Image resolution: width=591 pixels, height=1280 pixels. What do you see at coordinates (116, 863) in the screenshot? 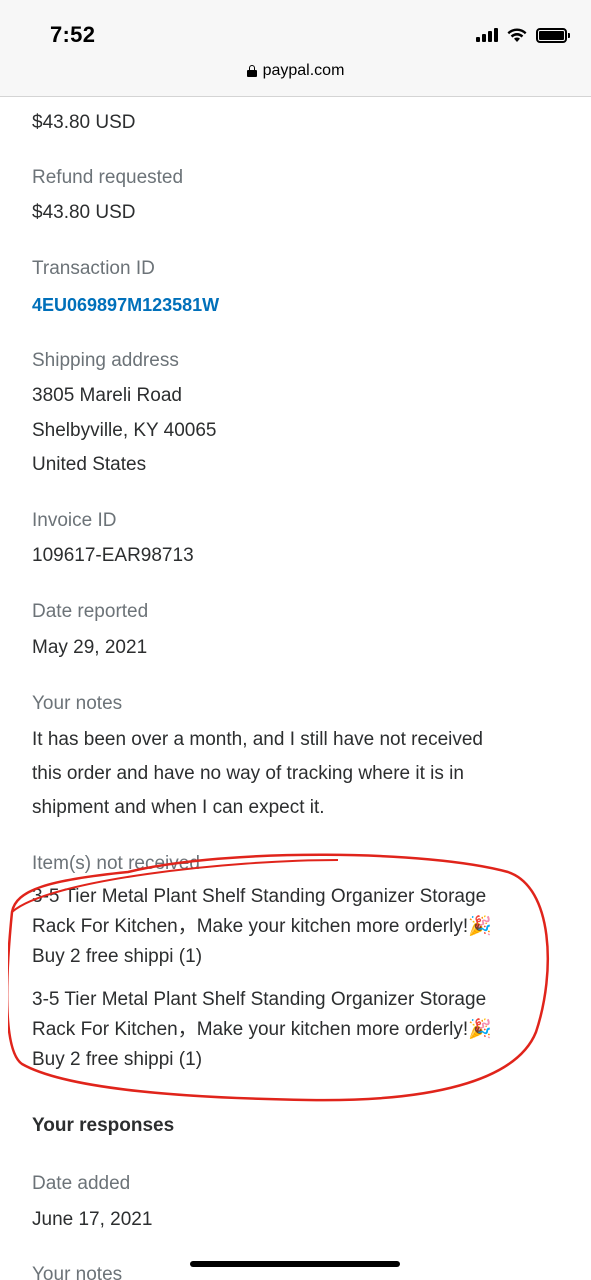
I see `items-label: Item(s) not received` at bounding box center [116, 863].